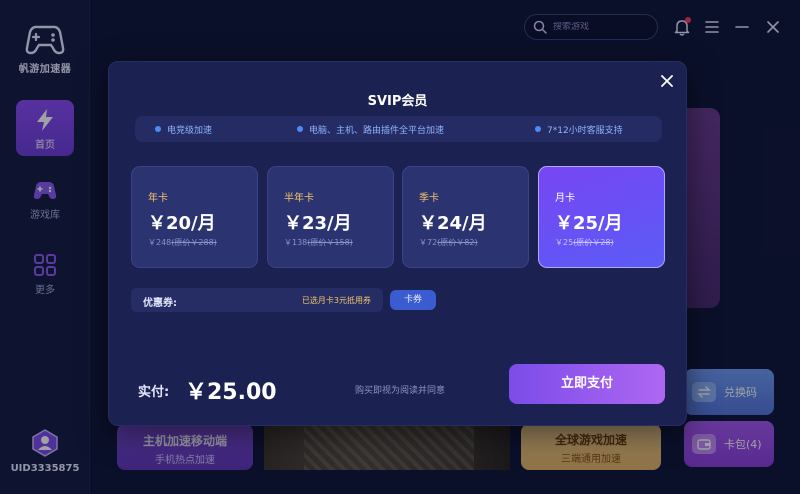 The height and width of the screenshot is (494, 800). What do you see at coordinates (688, 20) in the screenshot?
I see `notification-dot` at bounding box center [688, 20].